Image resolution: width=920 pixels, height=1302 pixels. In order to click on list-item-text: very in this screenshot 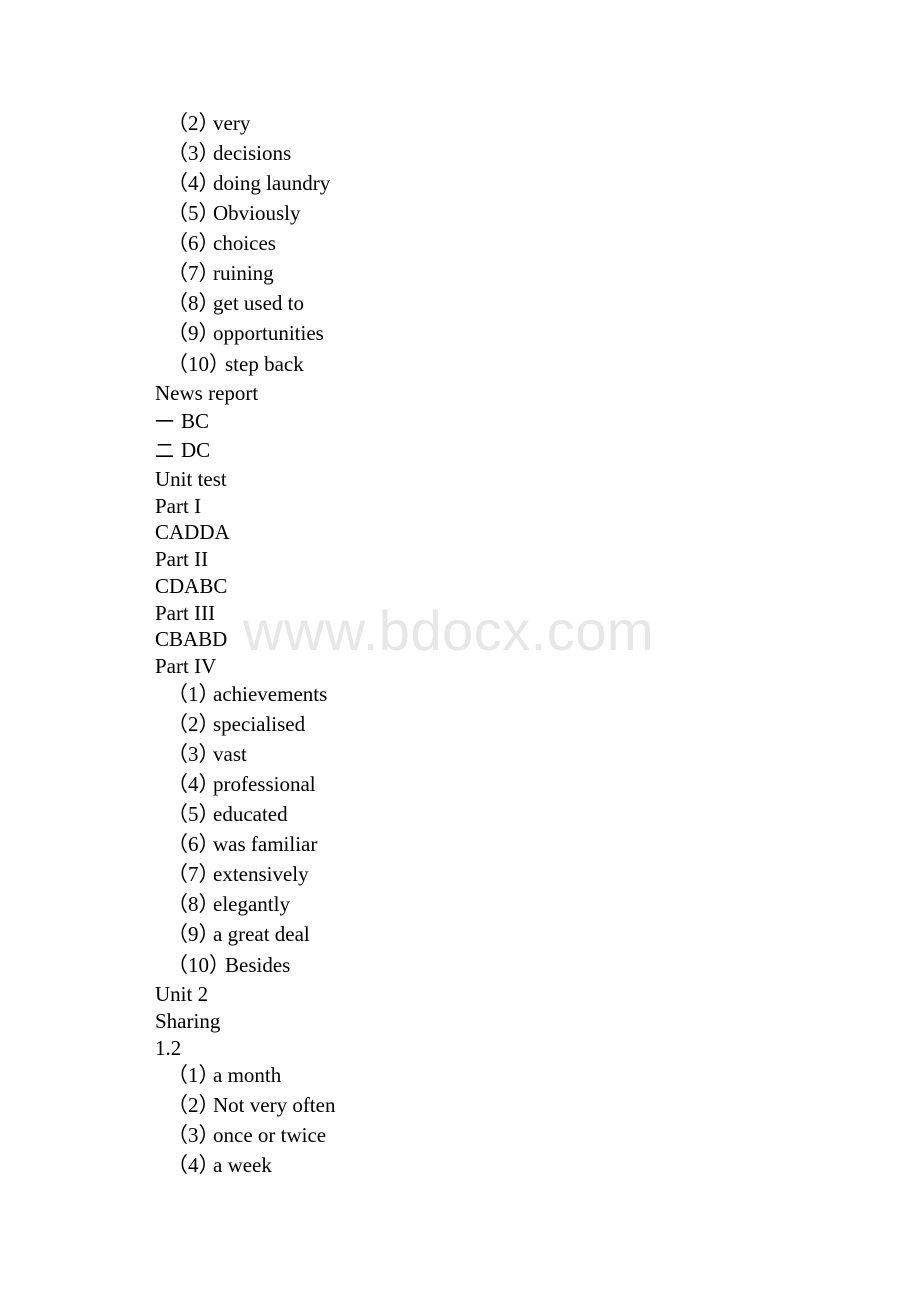, I will do `click(232, 123)`.